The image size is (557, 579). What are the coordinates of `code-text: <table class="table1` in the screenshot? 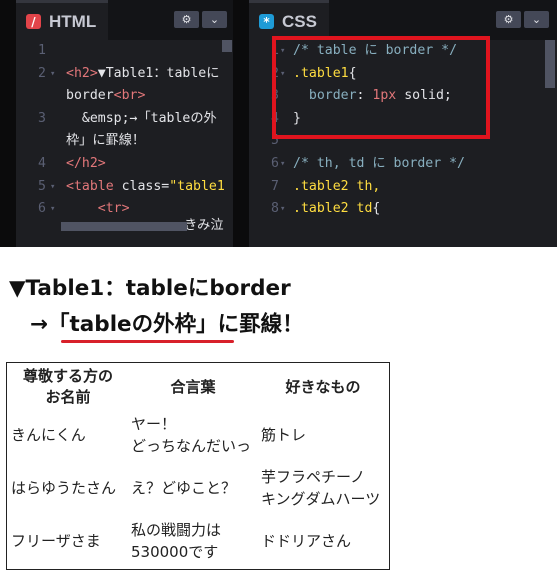 It's located at (145, 186).